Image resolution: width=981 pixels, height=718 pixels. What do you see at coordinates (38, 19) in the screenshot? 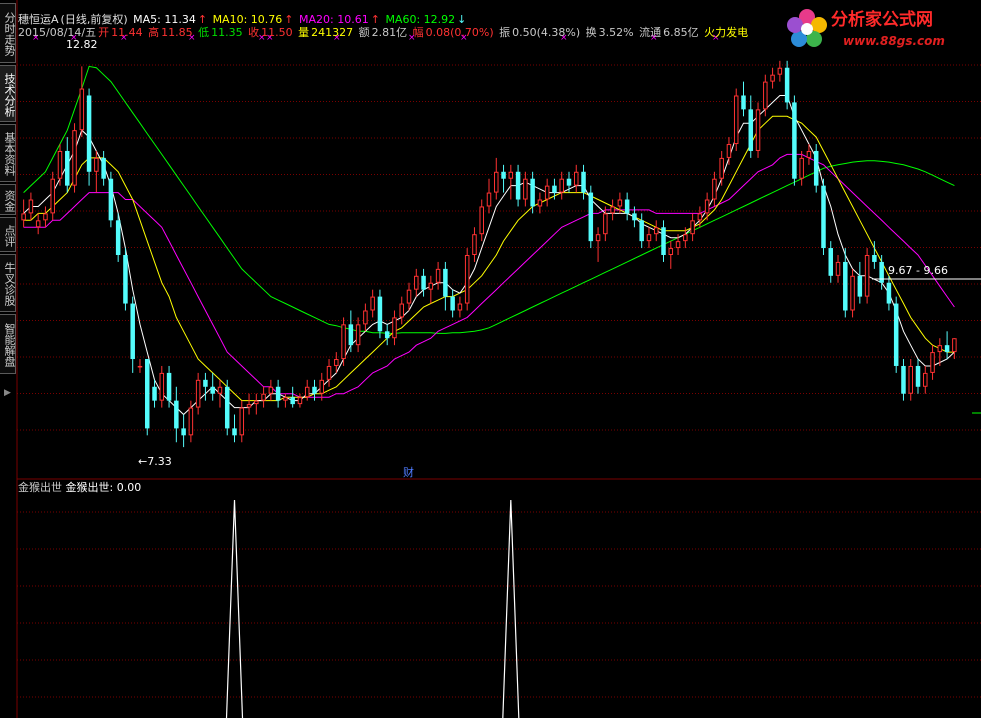
I see `stock-name: 穗恒运A` at bounding box center [38, 19].